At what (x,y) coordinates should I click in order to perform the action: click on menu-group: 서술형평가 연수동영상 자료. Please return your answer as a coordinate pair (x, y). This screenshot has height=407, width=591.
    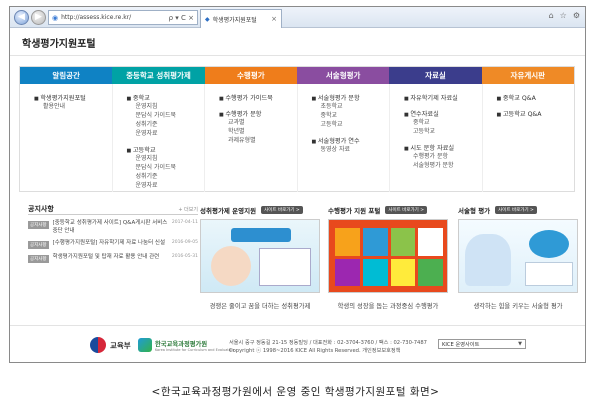
    Looking at the image, I should click on (351, 145).